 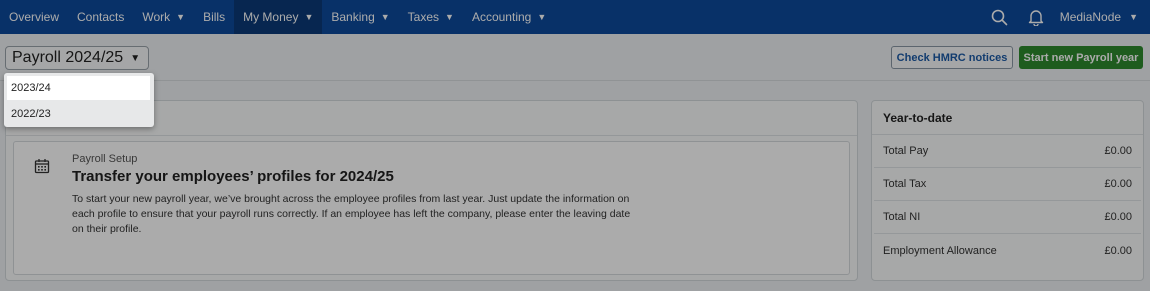 What do you see at coordinates (78, 88) in the screenshot?
I see `year-option-2023-24: 2023/24` at bounding box center [78, 88].